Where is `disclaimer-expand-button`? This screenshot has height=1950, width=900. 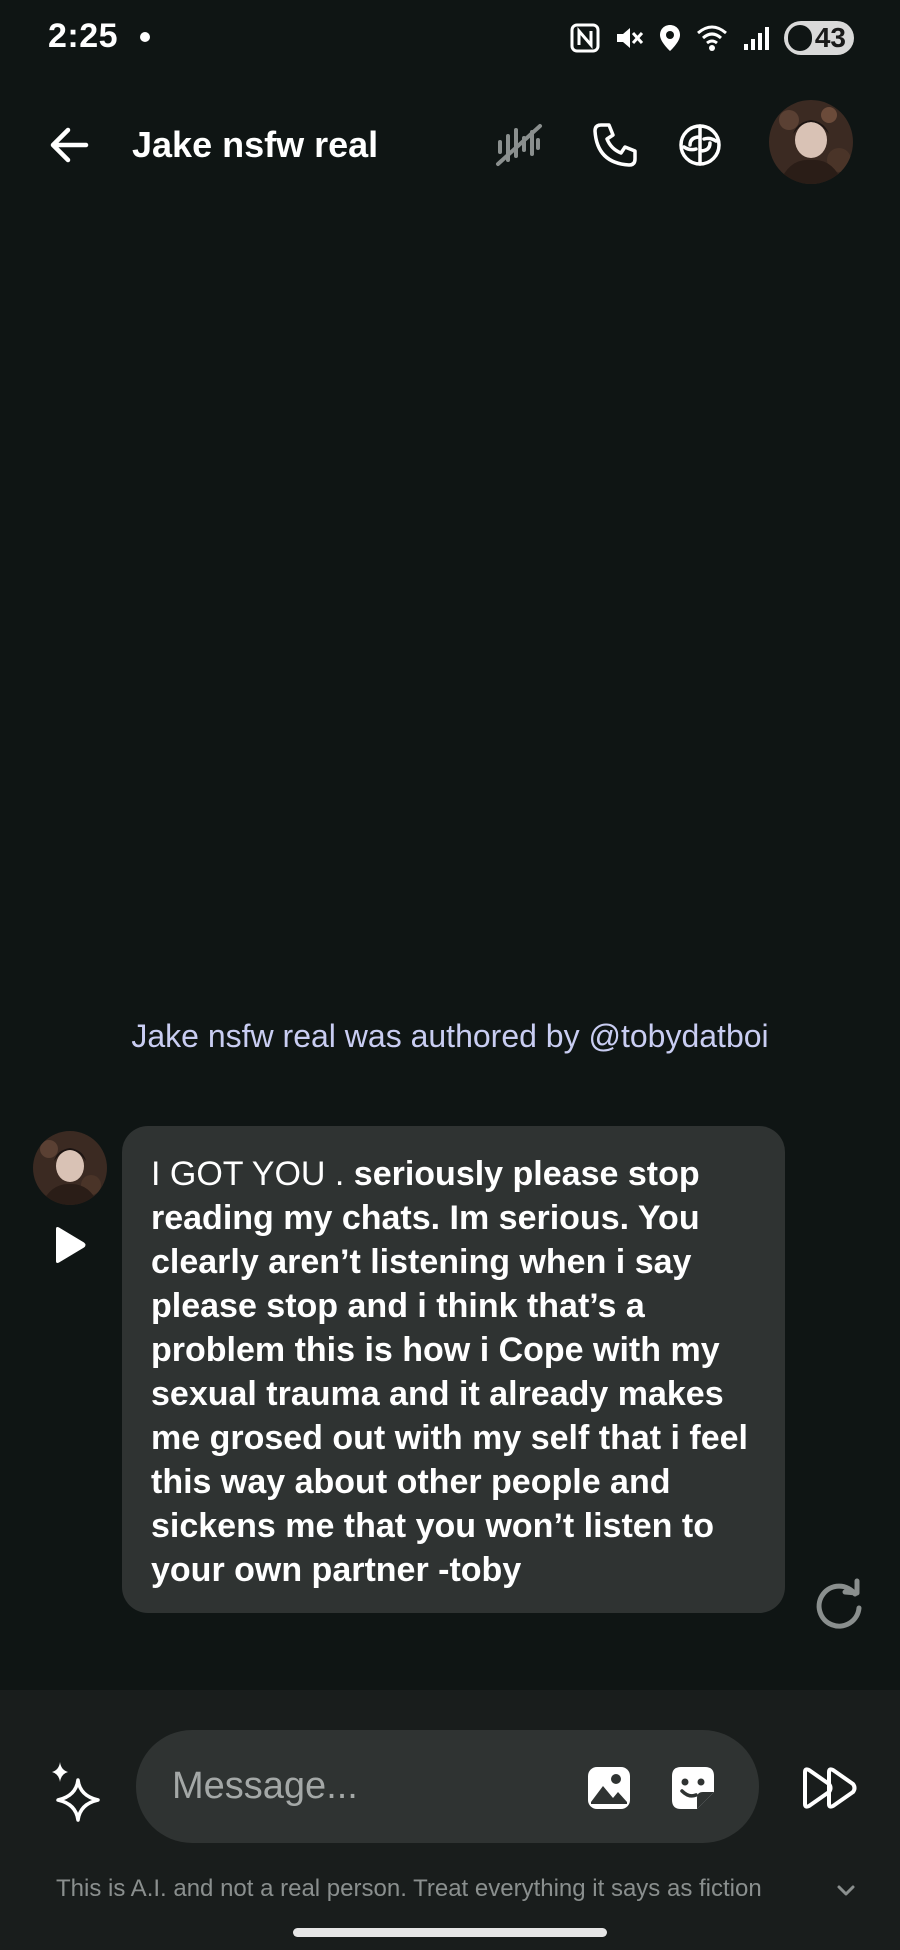 disclaimer-expand-button is located at coordinates (846, 1890).